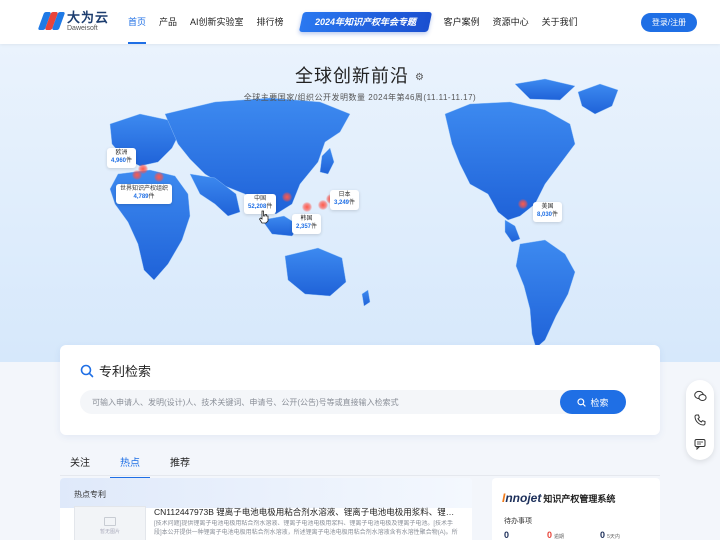 The width and height of the screenshot is (720, 540). Describe the element at coordinates (420, 77) in the screenshot. I see `gear-icon: ⚙` at that location.